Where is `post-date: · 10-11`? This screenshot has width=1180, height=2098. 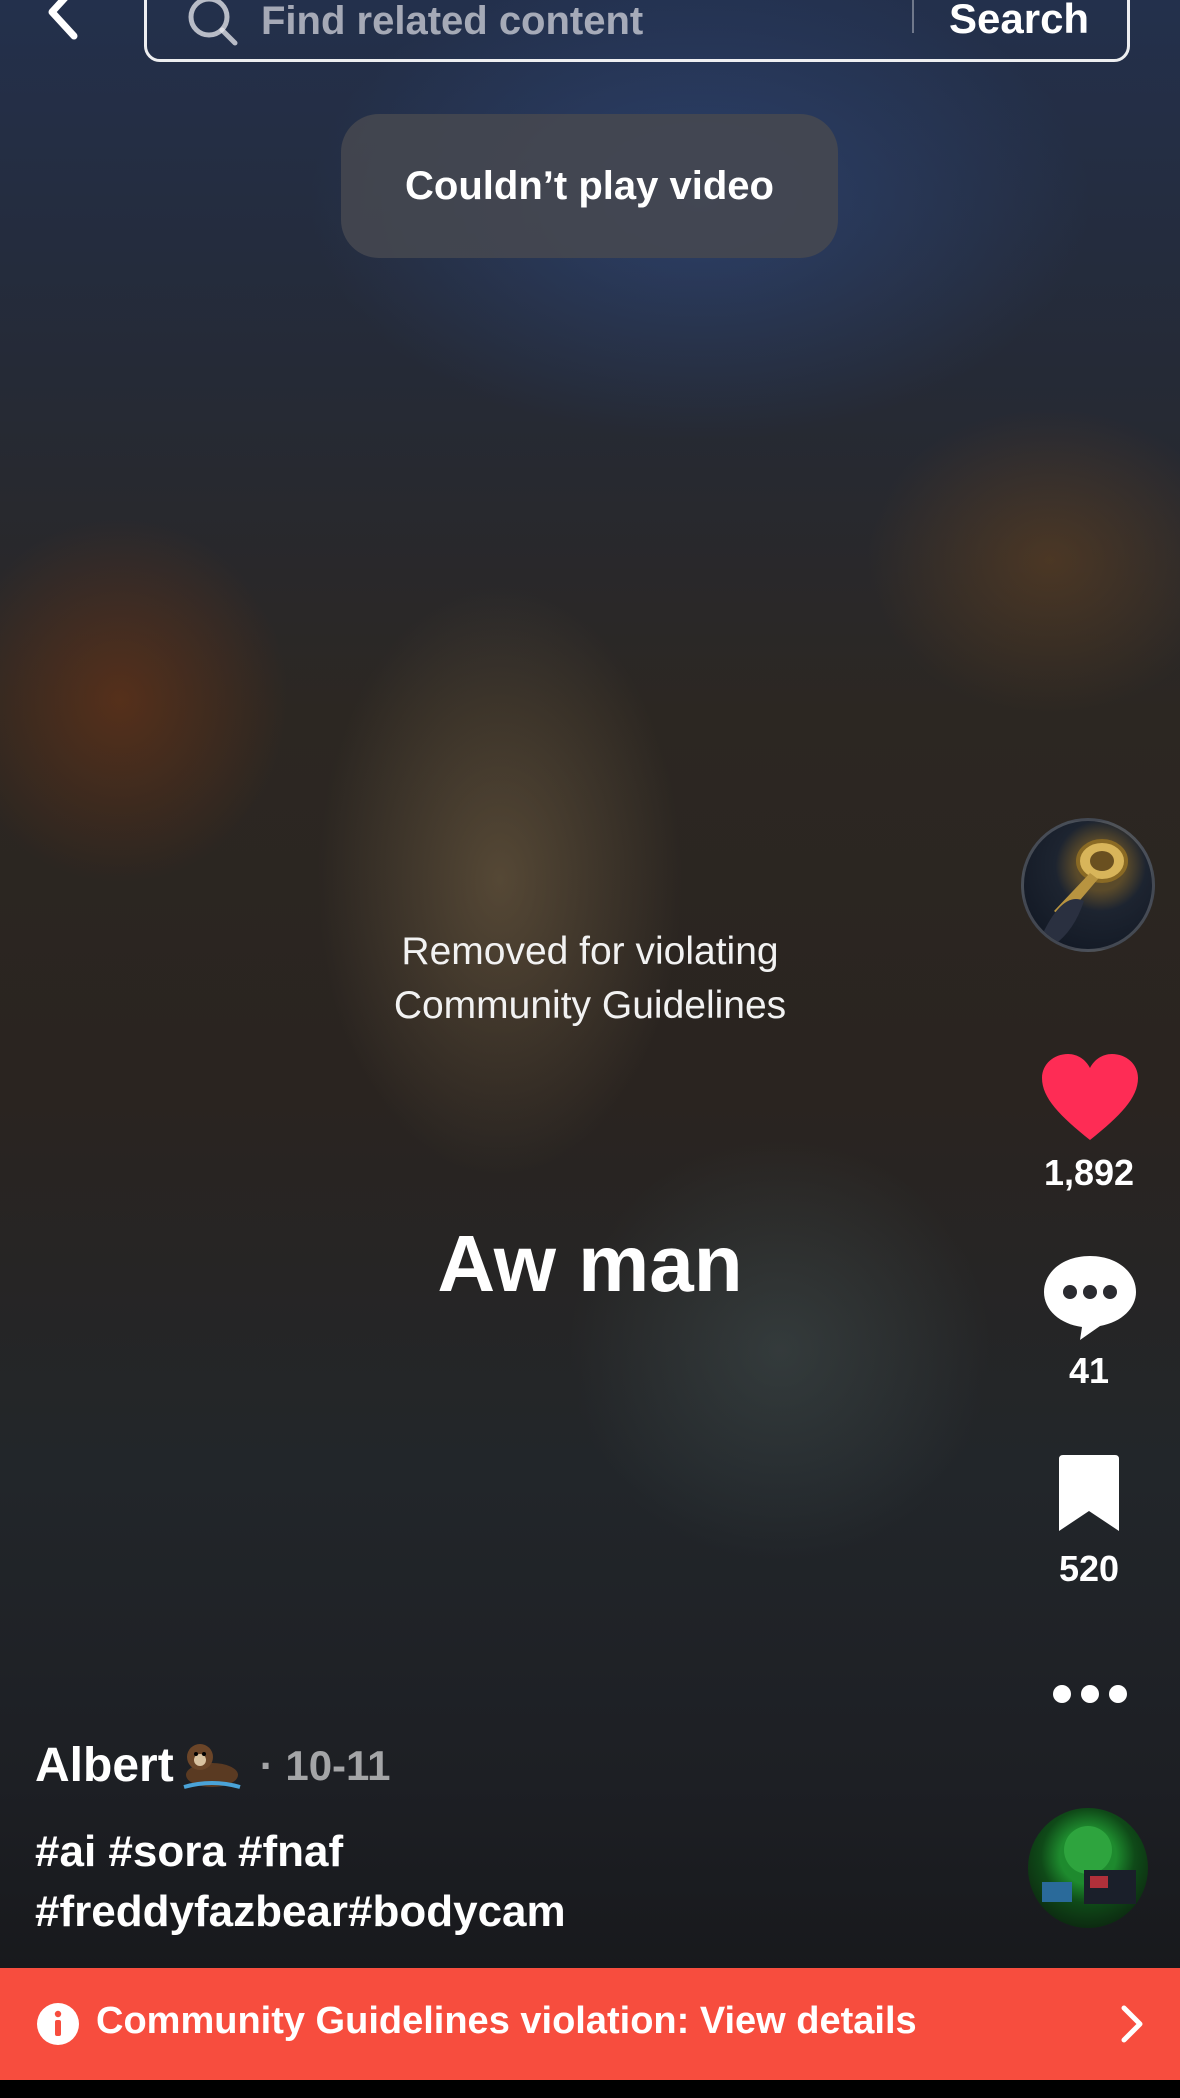
post-date: · 10-11 is located at coordinates (325, 1765).